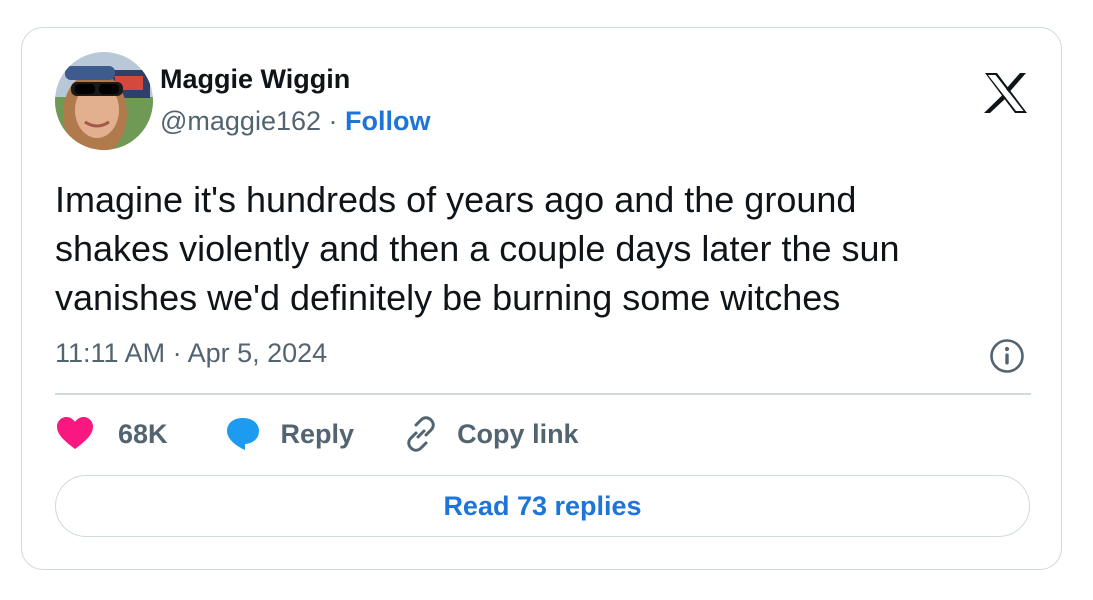 This screenshot has width=1093, height=600. I want to click on heart-icon, so click(75, 433).